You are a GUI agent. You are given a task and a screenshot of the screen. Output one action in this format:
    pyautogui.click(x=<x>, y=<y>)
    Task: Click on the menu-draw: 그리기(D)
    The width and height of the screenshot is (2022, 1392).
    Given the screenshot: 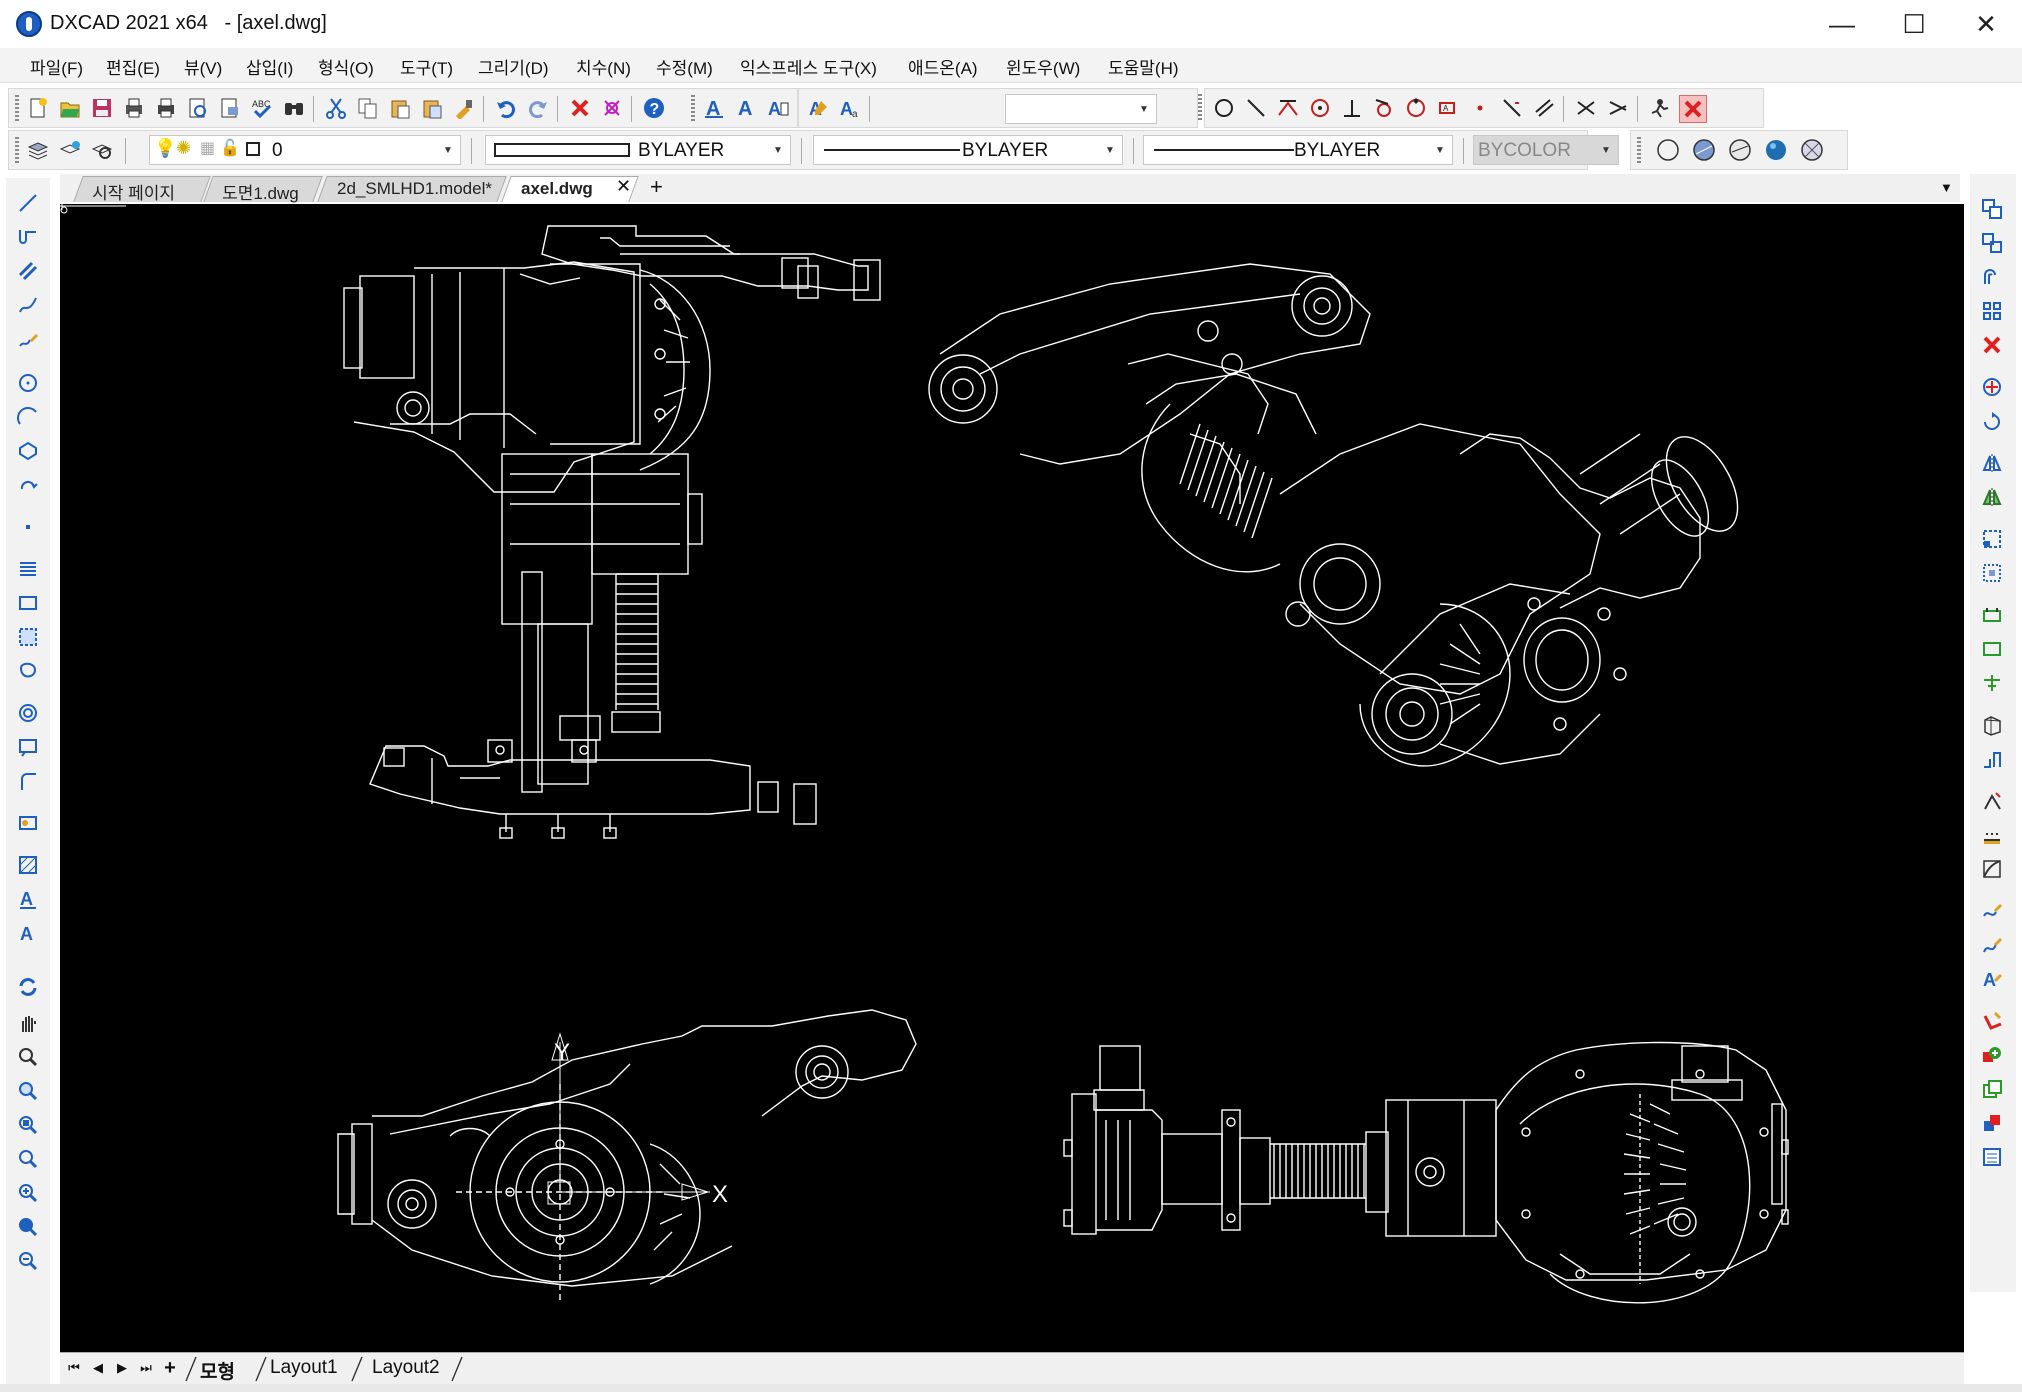 What is the action you would take?
    pyautogui.click(x=513, y=66)
    